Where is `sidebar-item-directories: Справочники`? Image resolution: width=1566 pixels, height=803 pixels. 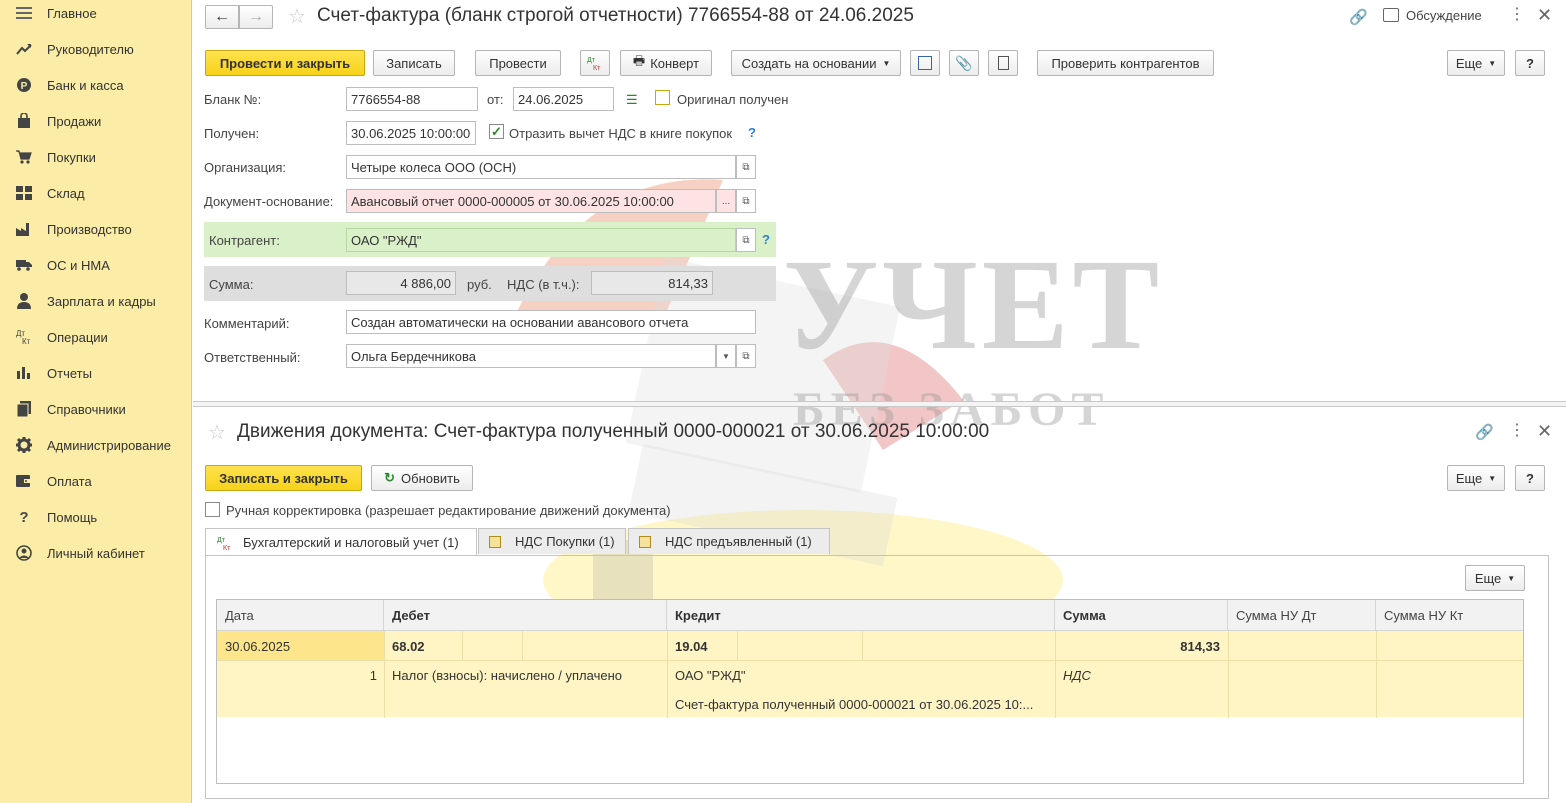 sidebar-item-directories: Справочники is located at coordinates (96, 409).